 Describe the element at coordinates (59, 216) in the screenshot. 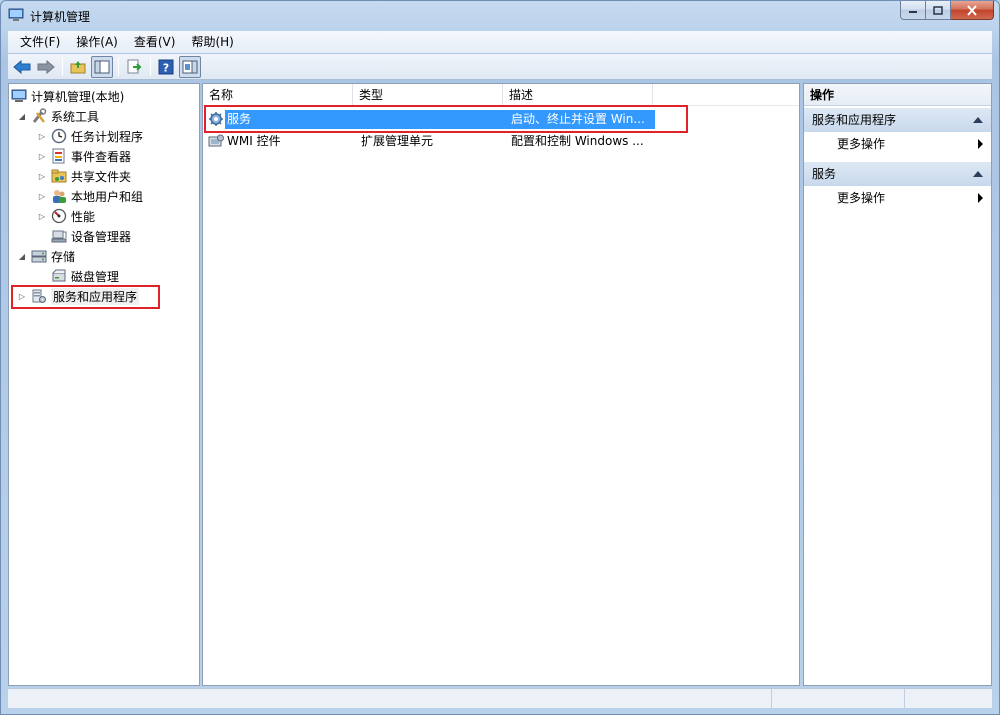

I see `performance-icon` at that location.